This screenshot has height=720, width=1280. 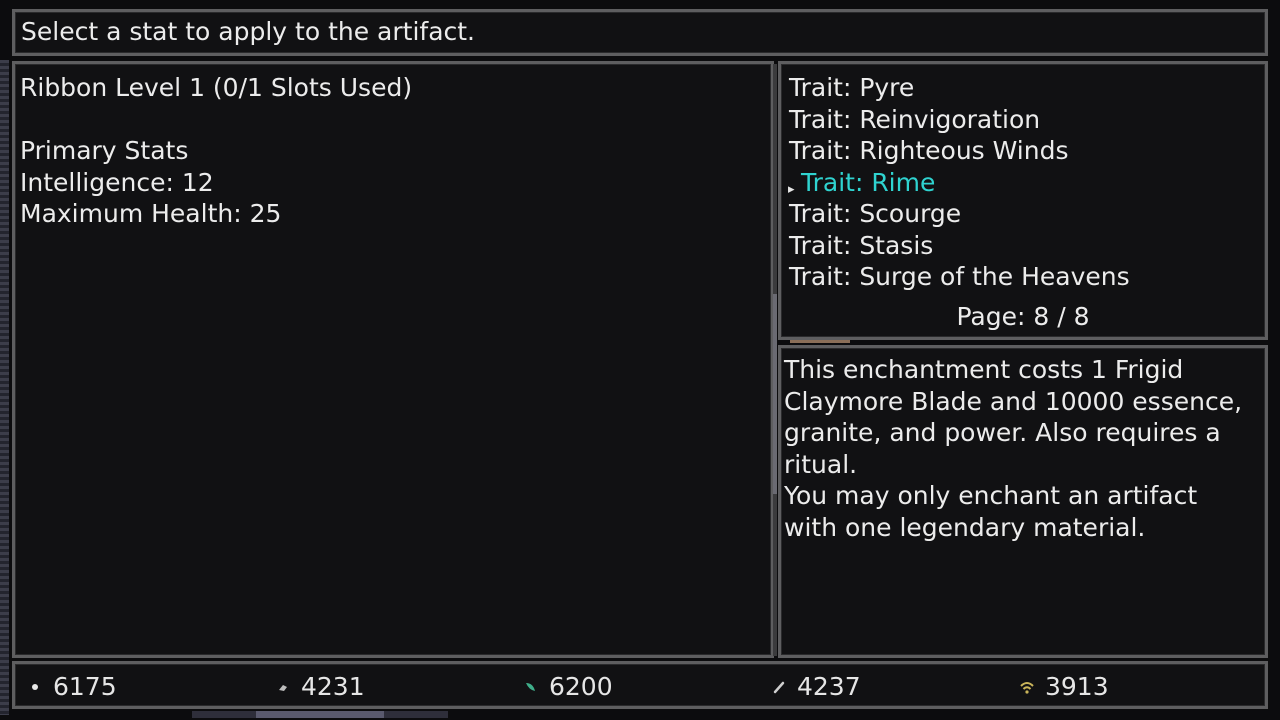 What do you see at coordinates (829, 686) in the screenshot?
I see `resource-value: 4237` at bounding box center [829, 686].